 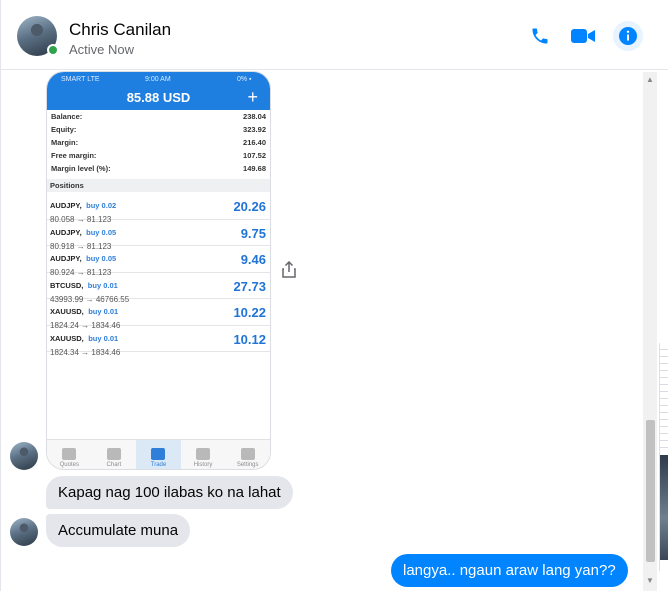 I want to click on phone-icon, so click(x=540, y=36).